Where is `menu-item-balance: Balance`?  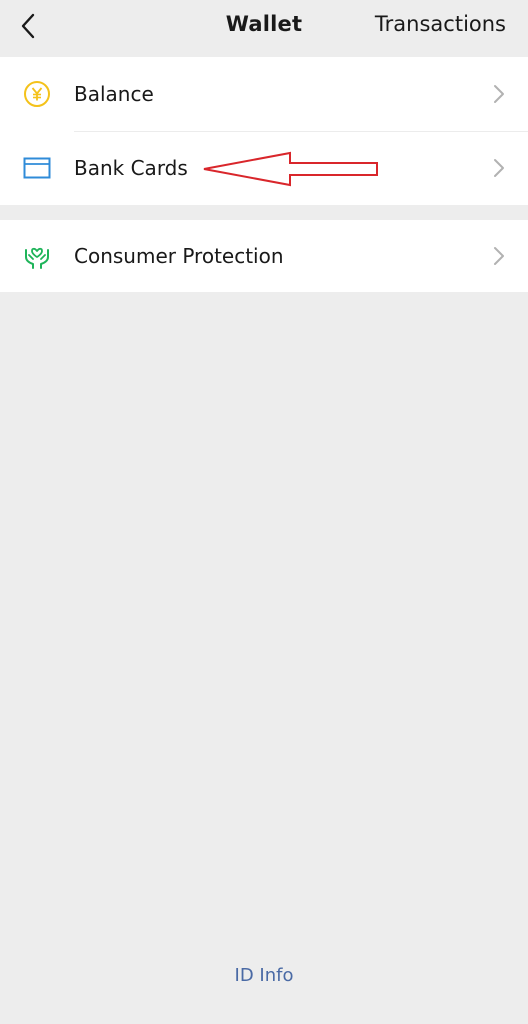
menu-item-balance: Balance is located at coordinates (264, 94).